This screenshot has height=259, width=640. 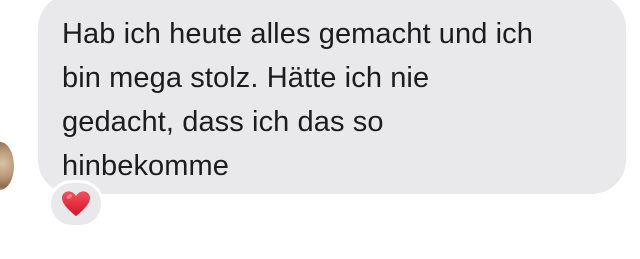 I want to click on reaction-badge, so click(x=76, y=204).